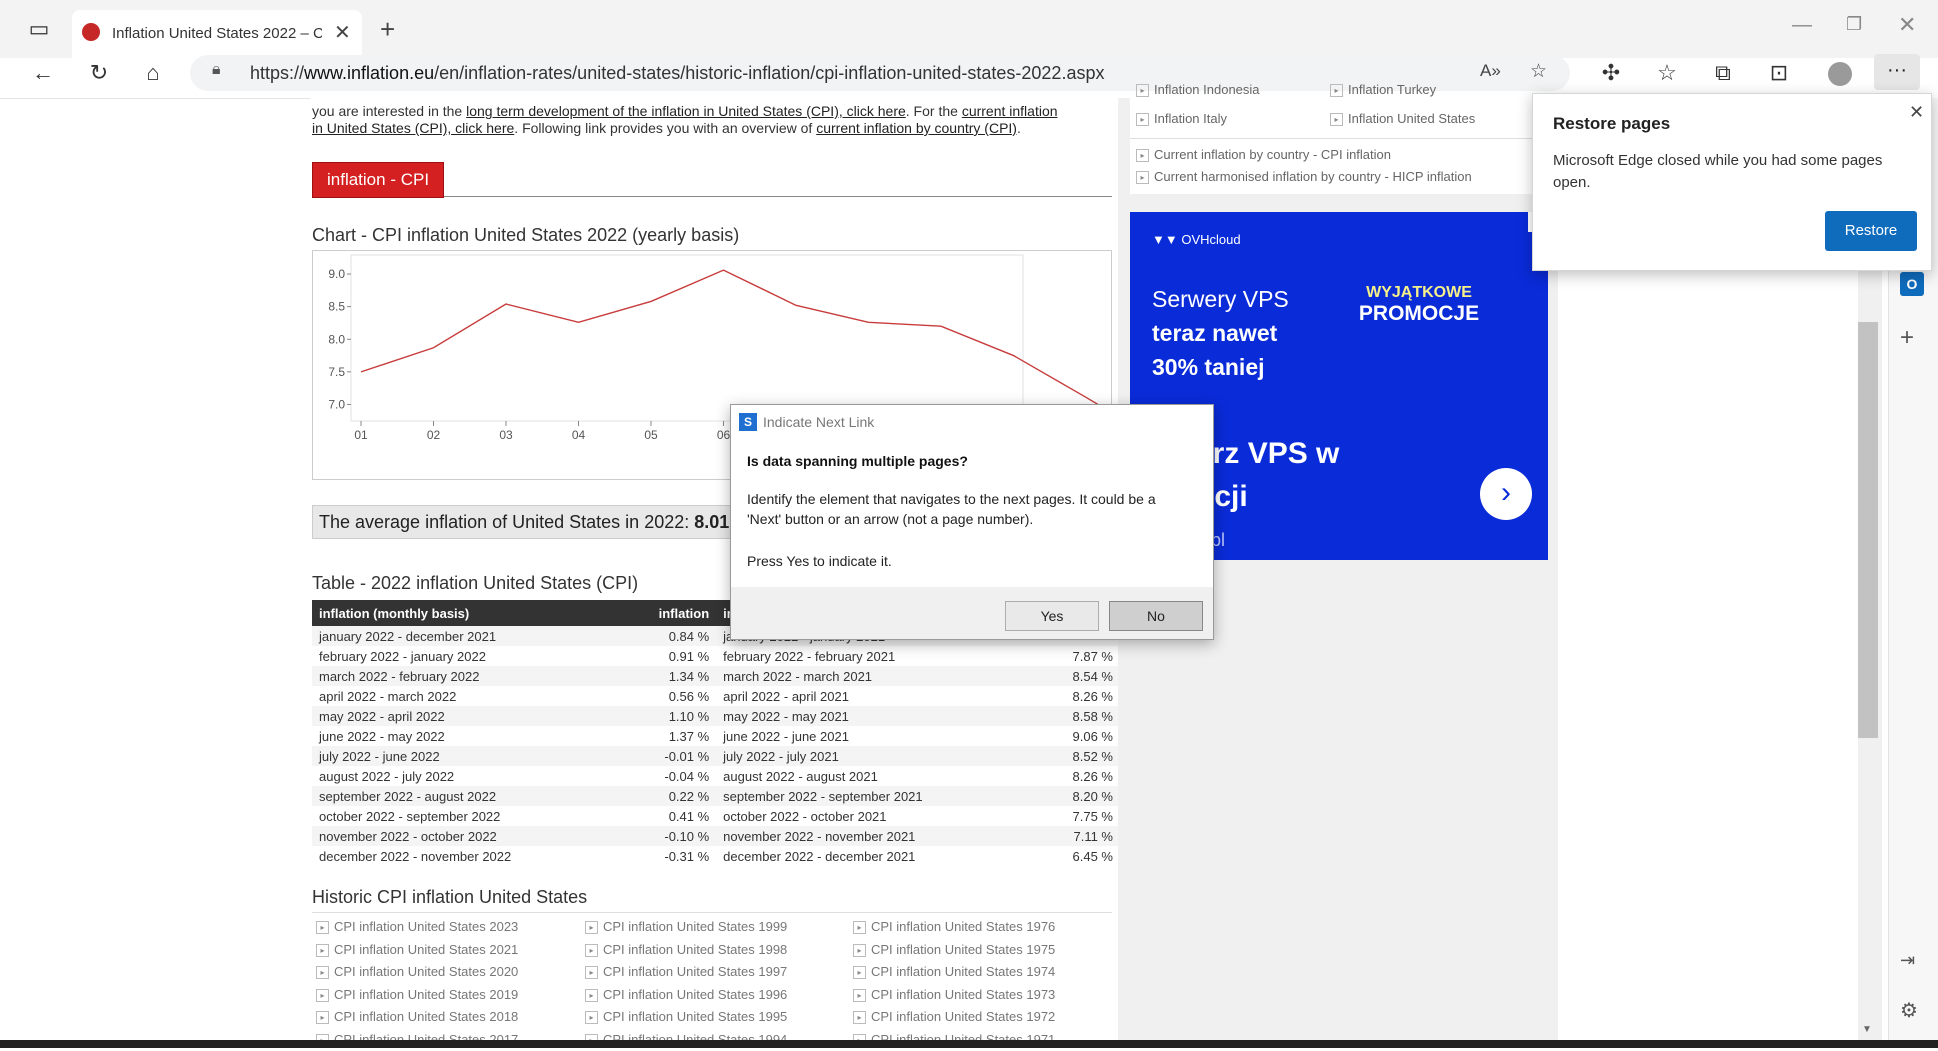 This screenshot has height=1051, width=1938. Describe the element at coordinates (342, 32) in the screenshot. I see `close-tab-icon: ✕` at that location.